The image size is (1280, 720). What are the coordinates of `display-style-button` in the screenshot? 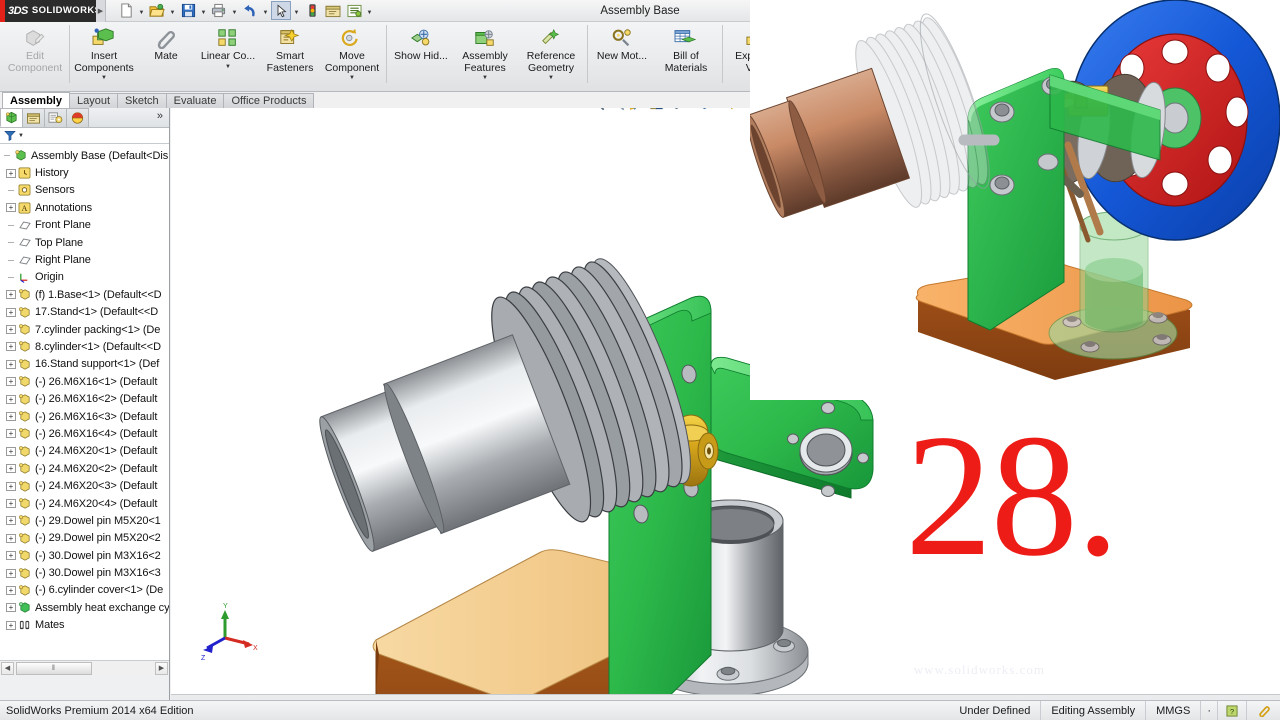 It's located at (676, 109).